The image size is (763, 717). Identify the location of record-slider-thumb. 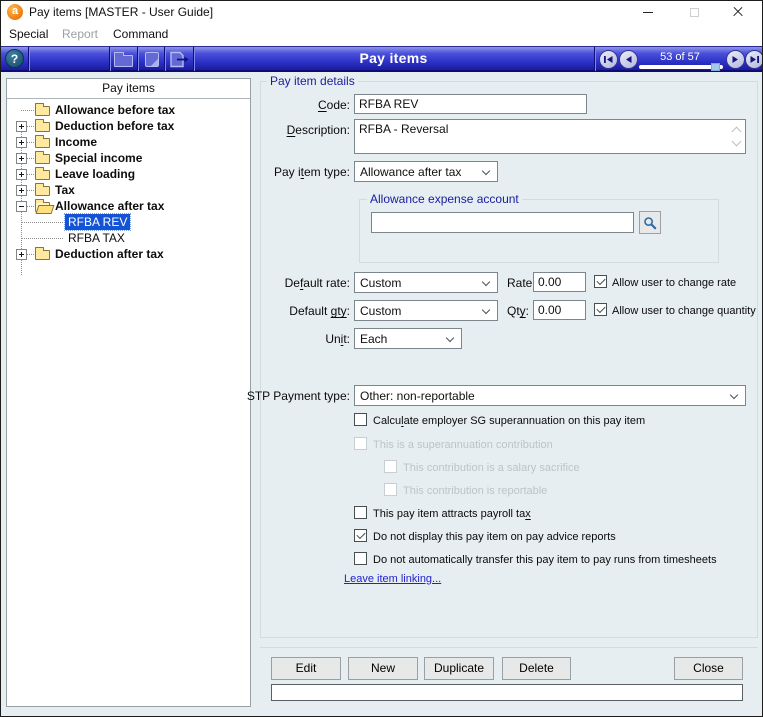
(715, 67).